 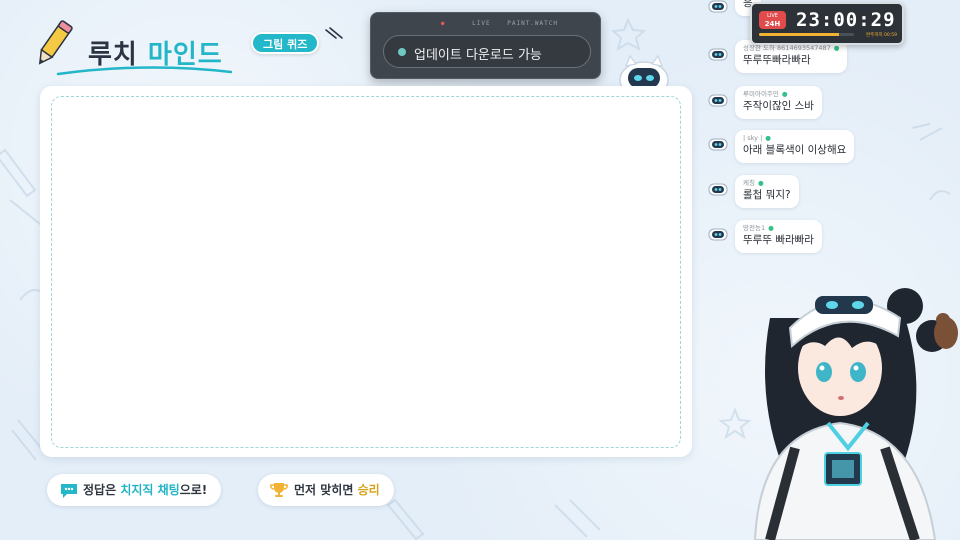 I want to click on hint2-prefix: 먼저 맞히면, so click(x=326, y=490).